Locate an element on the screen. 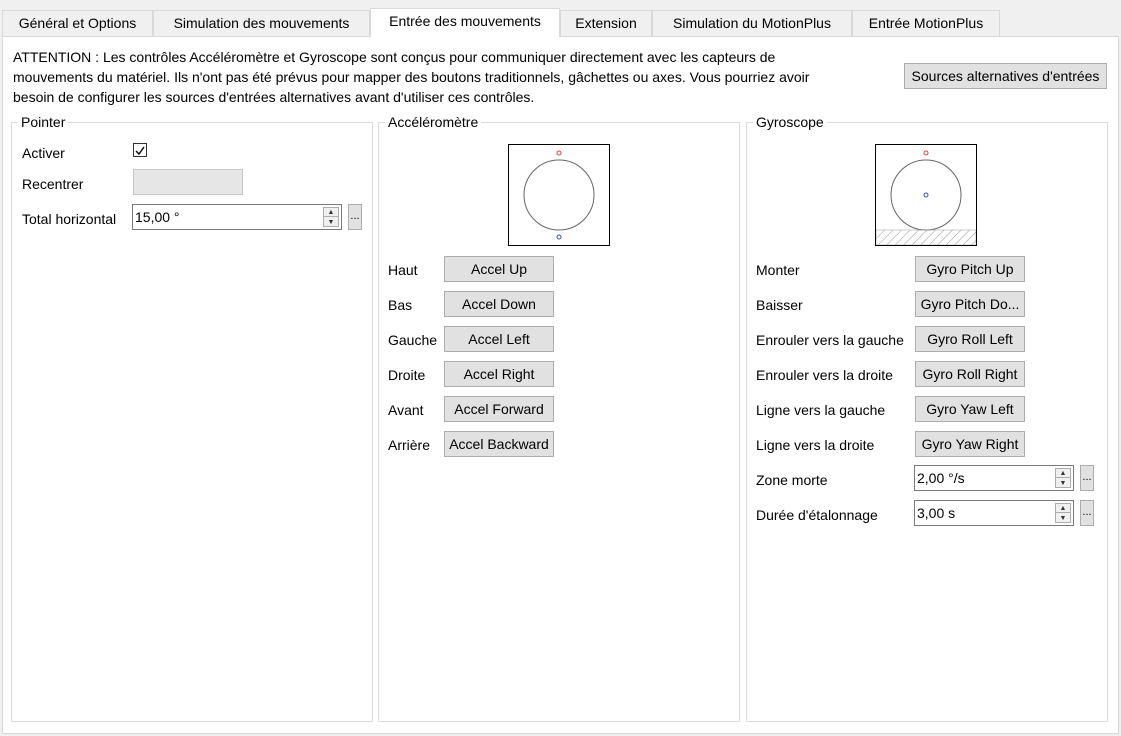 The width and height of the screenshot is (1121, 736). accel-backward-label: Arrière is located at coordinates (409, 445).